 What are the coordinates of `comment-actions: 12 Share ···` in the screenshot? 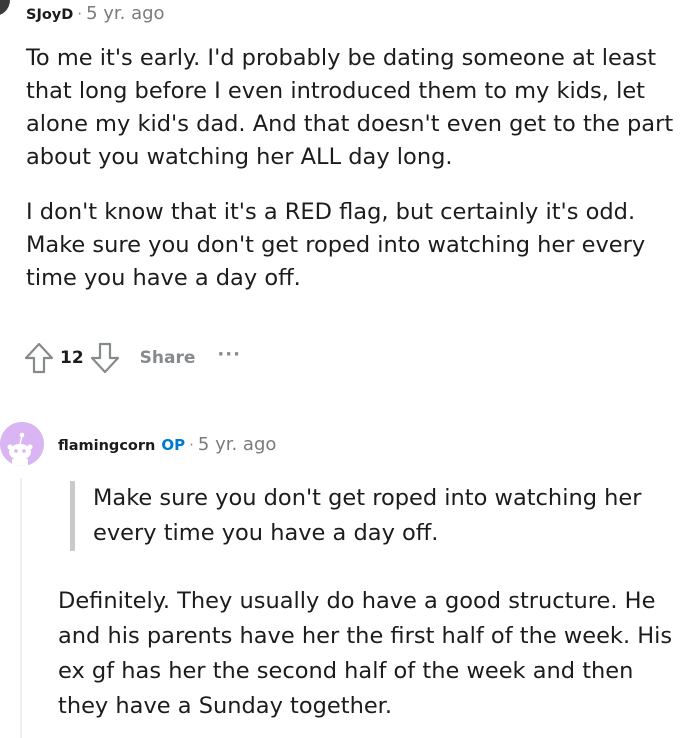 It's located at (131, 358).